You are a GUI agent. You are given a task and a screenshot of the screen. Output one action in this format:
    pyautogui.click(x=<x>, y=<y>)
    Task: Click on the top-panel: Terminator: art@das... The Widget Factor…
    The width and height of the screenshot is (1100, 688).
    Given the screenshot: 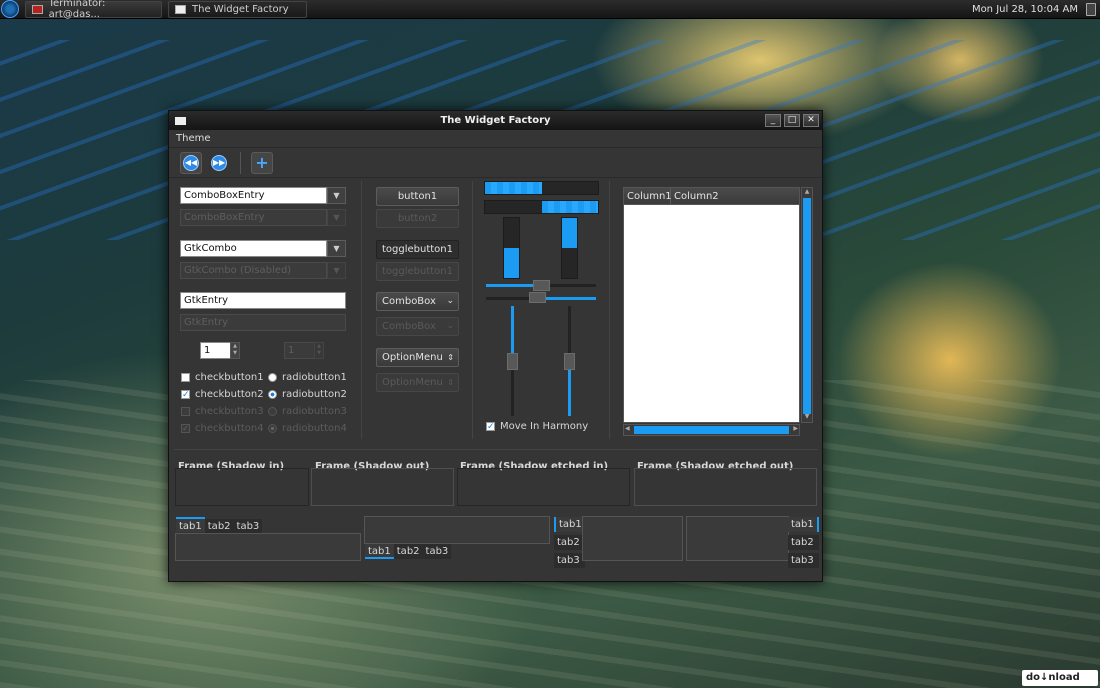 What is the action you would take?
    pyautogui.click(x=550, y=10)
    